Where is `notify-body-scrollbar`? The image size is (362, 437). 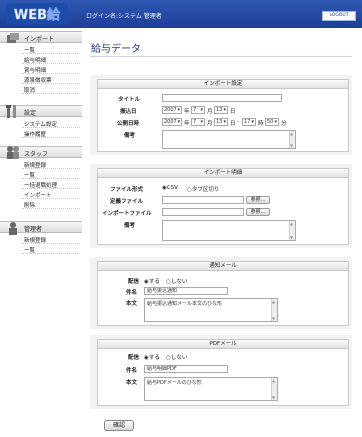 notify-body-scrollbar is located at coordinates (274, 310).